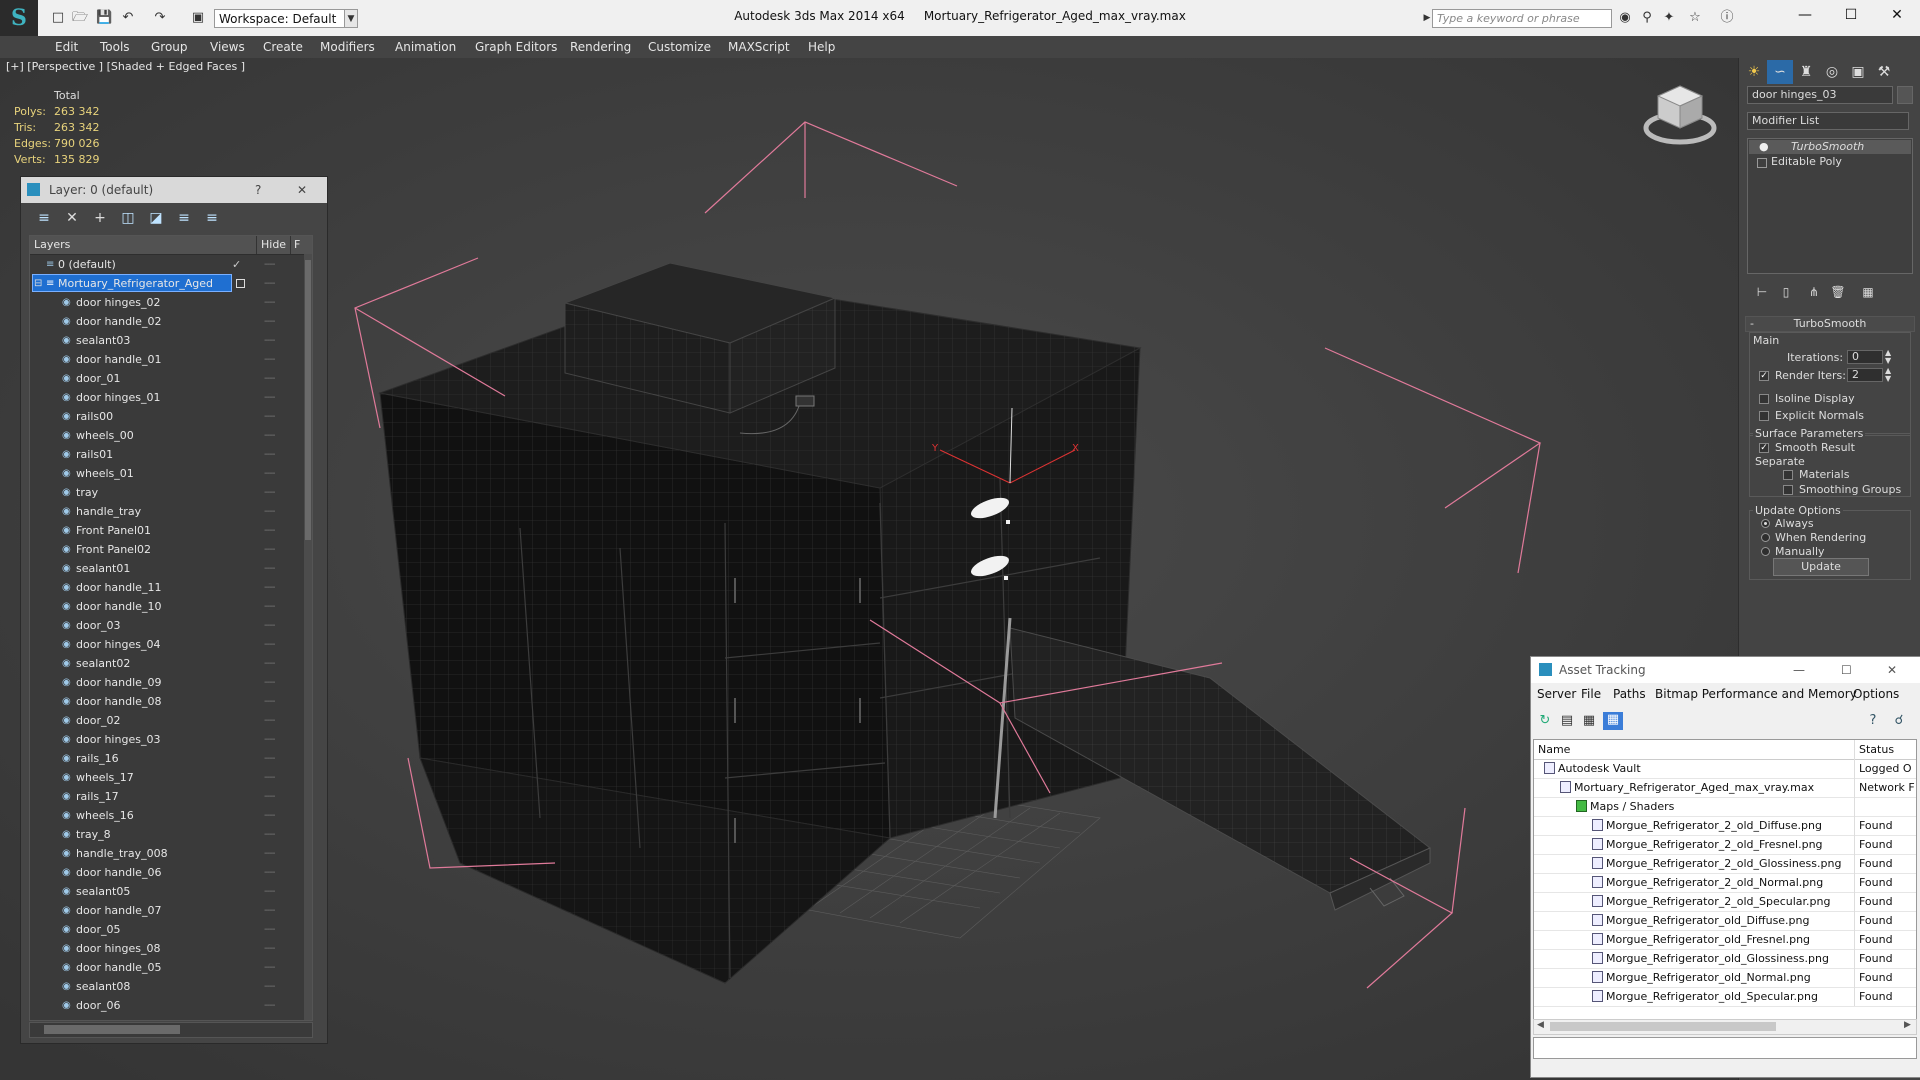 Image resolution: width=1920 pixels, height=1080 pixels. Describe the element at coordinates (1545, 721) in the screenshot. I see `refresh-icon: ↻` at that location.